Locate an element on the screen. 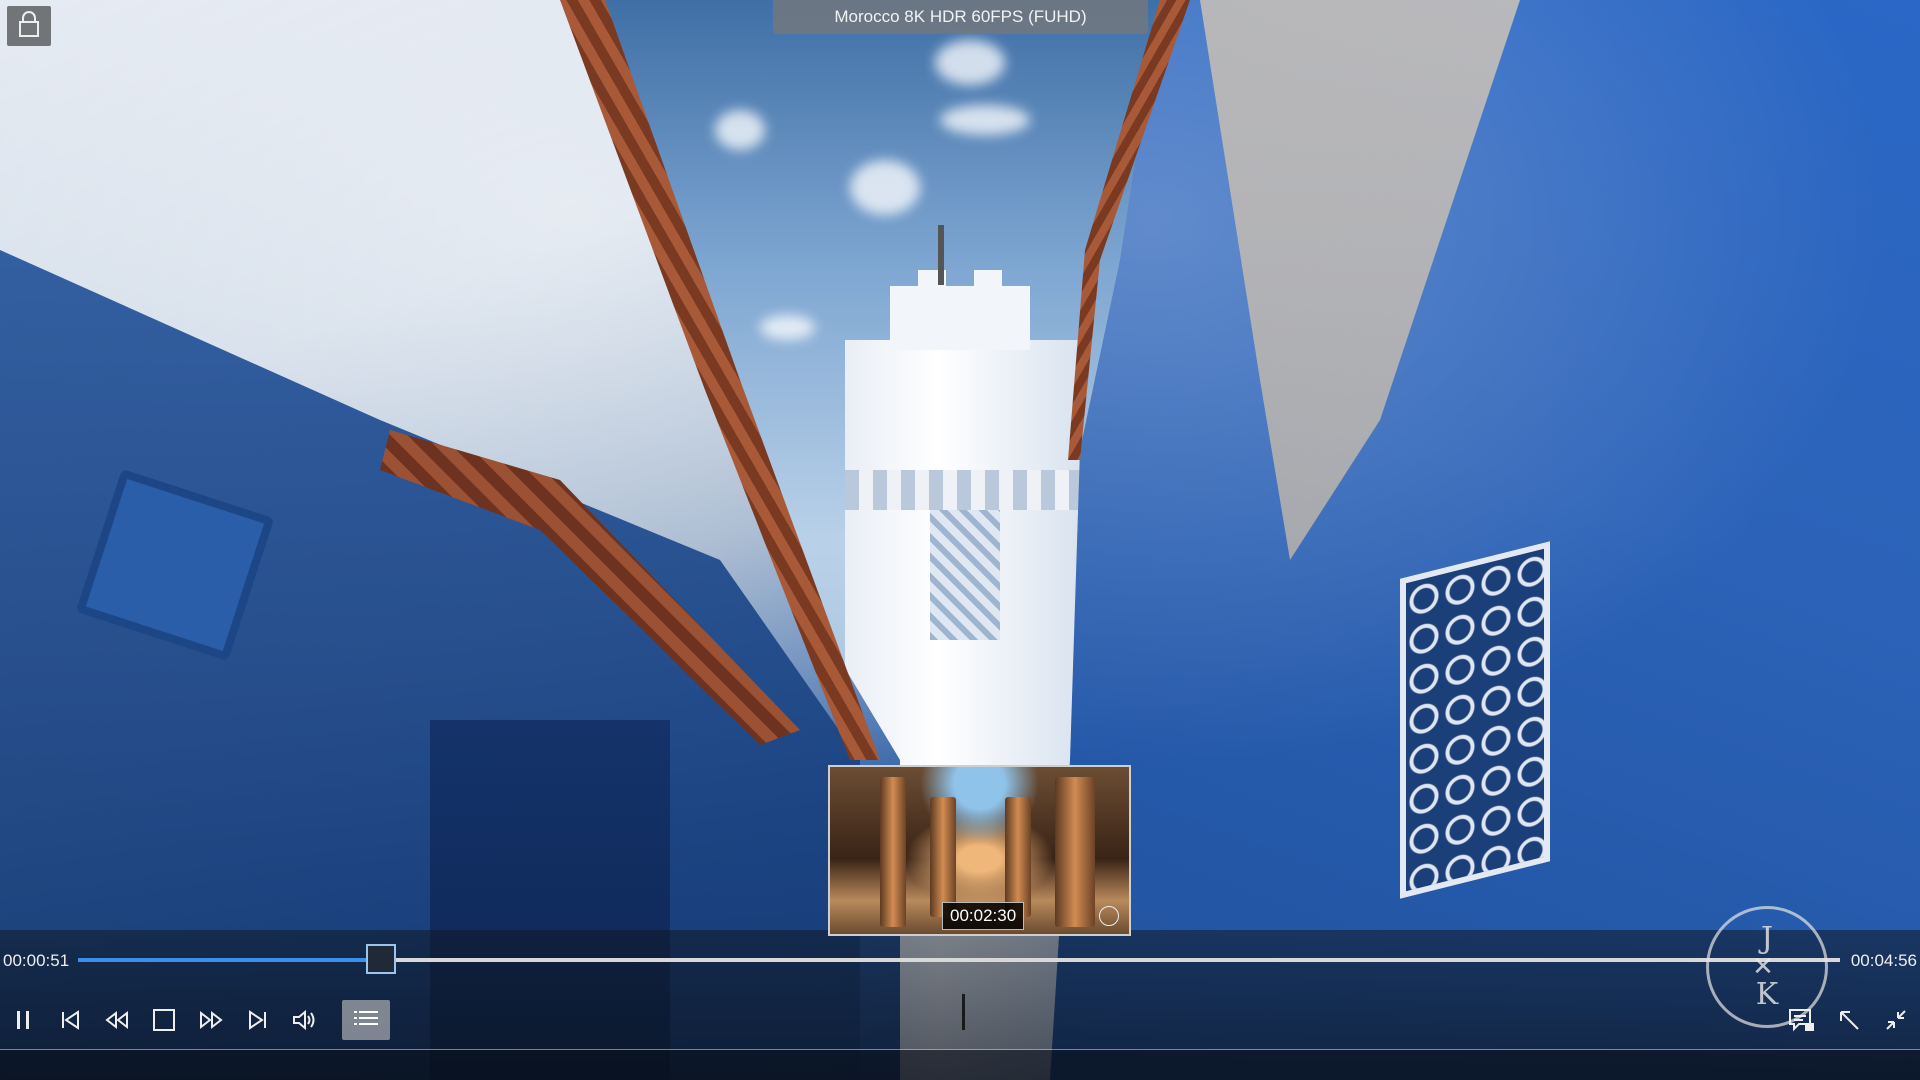 This screenshot has width=1920, height=1080. seek-bar-thumb is located at coordinates (381, 959).